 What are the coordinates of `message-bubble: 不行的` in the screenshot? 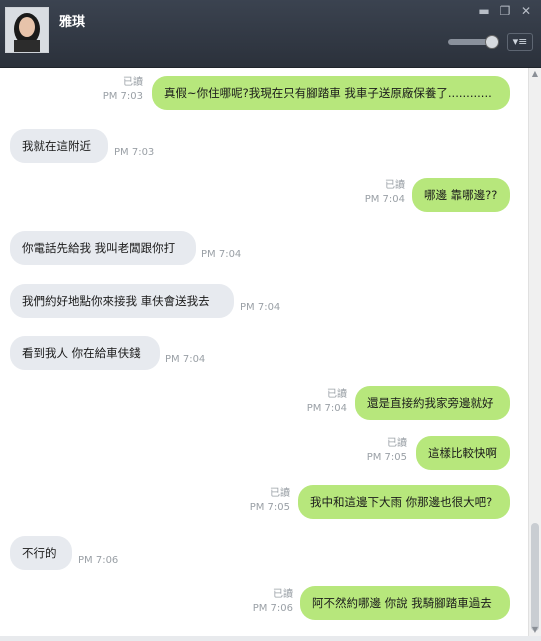 It's located at (41, 553).